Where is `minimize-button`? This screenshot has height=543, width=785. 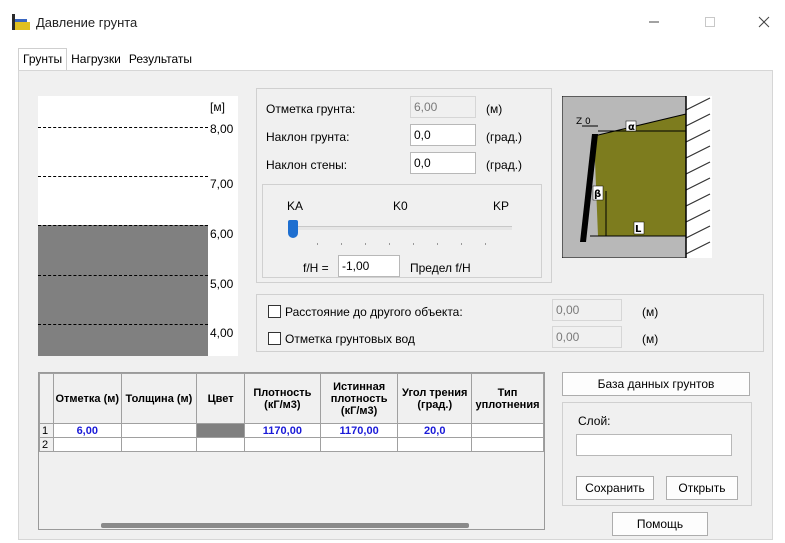
minimize-button is located at coordinates (654, 22).